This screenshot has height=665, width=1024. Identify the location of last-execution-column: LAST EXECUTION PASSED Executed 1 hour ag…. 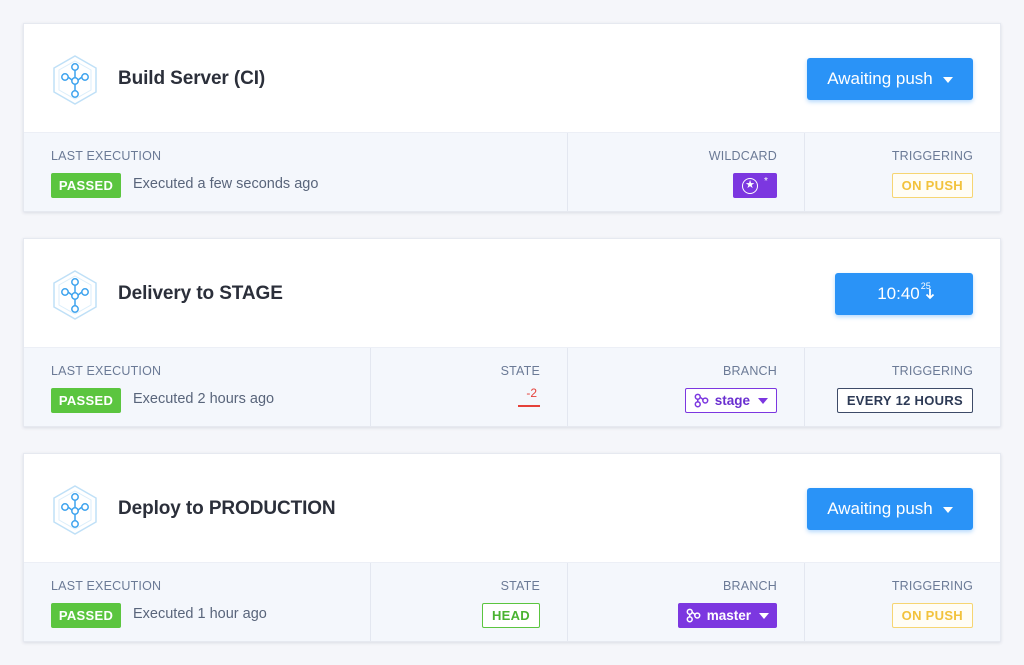
(197, 602).